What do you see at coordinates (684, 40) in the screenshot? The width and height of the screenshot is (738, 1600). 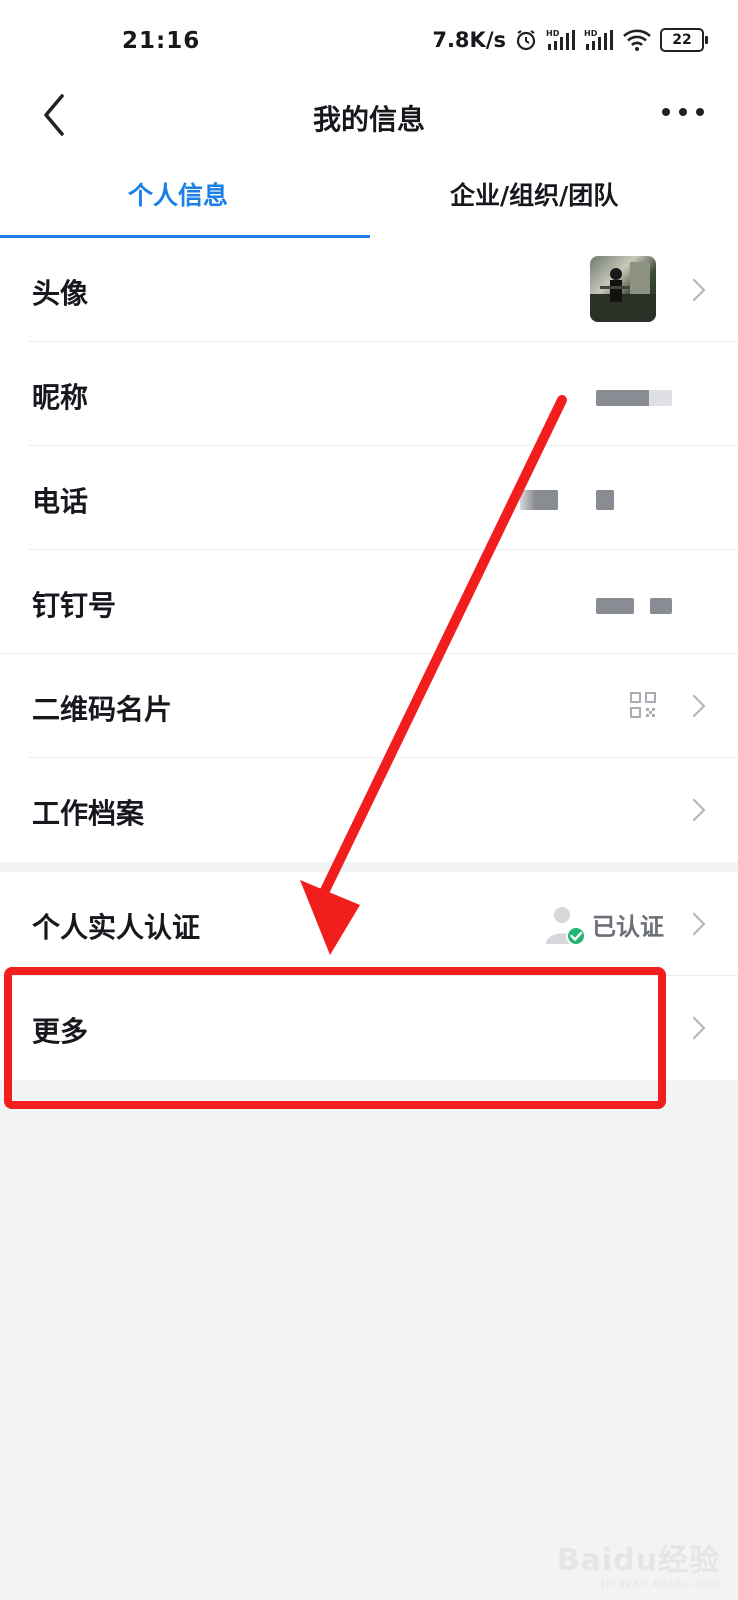 I see `battery-icon: 22` at bounding box center [684, 40].